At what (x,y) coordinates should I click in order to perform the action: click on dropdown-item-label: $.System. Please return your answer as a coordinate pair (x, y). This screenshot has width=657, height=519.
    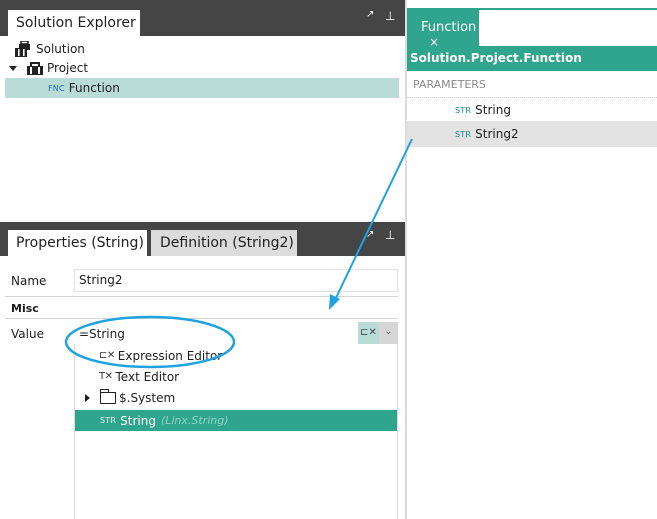
    Looking at the image, I should click on (147, 397).